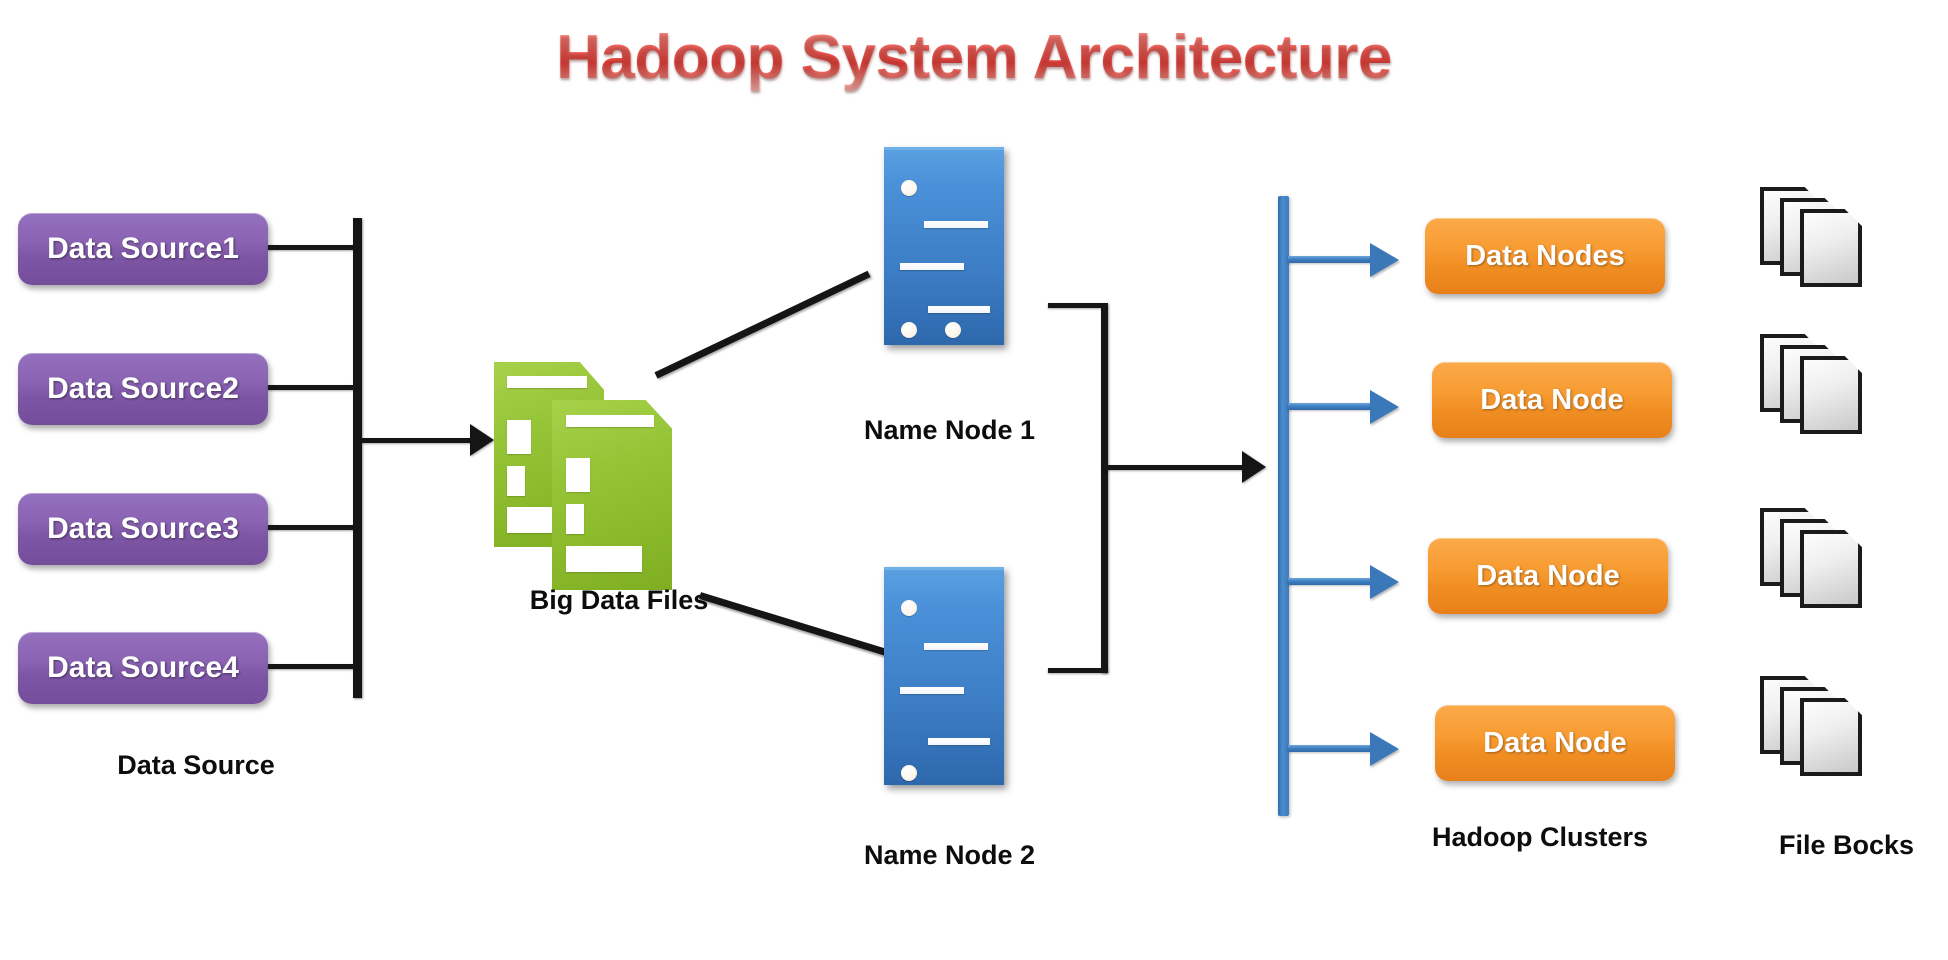 This screenshot has width=1948, height=960. Describe the element at coordinates (1077, 305) in the screenshot. I see `bracket-top-stub` at that location.